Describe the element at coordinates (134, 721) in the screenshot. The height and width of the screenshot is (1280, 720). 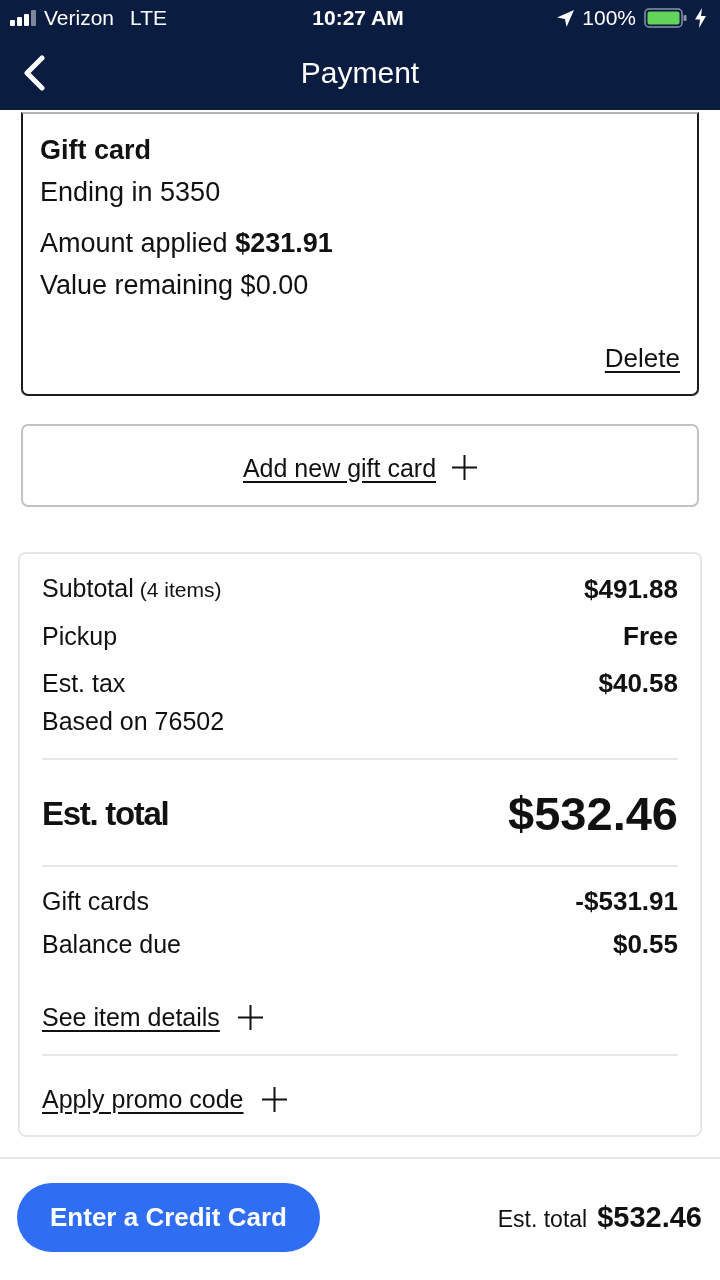
I see `tax-basis-text: Based on 76502` at that location.